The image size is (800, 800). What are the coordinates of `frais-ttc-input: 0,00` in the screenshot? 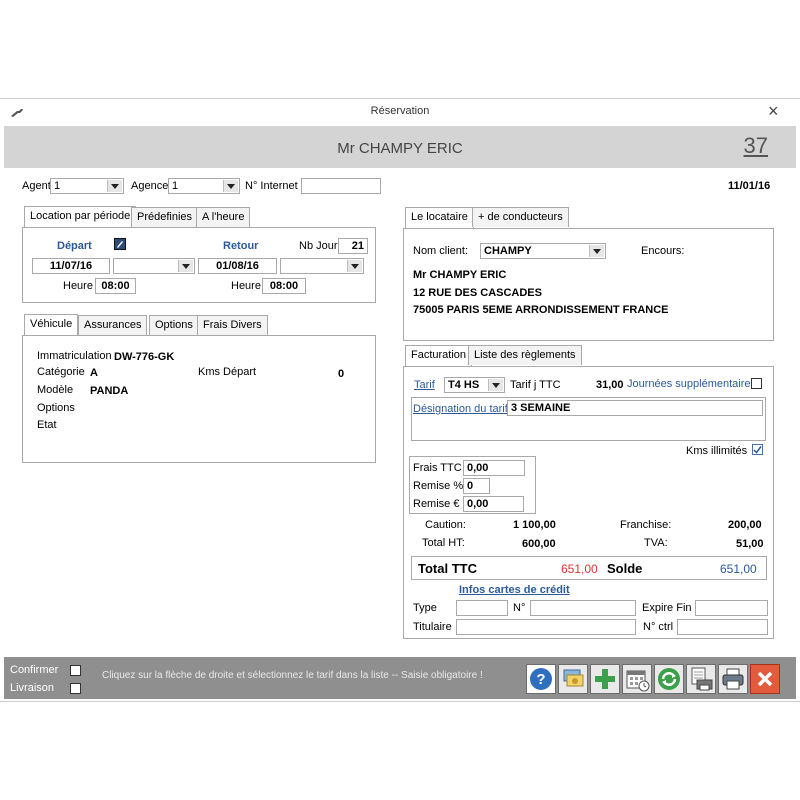 It's located at (494, 468).